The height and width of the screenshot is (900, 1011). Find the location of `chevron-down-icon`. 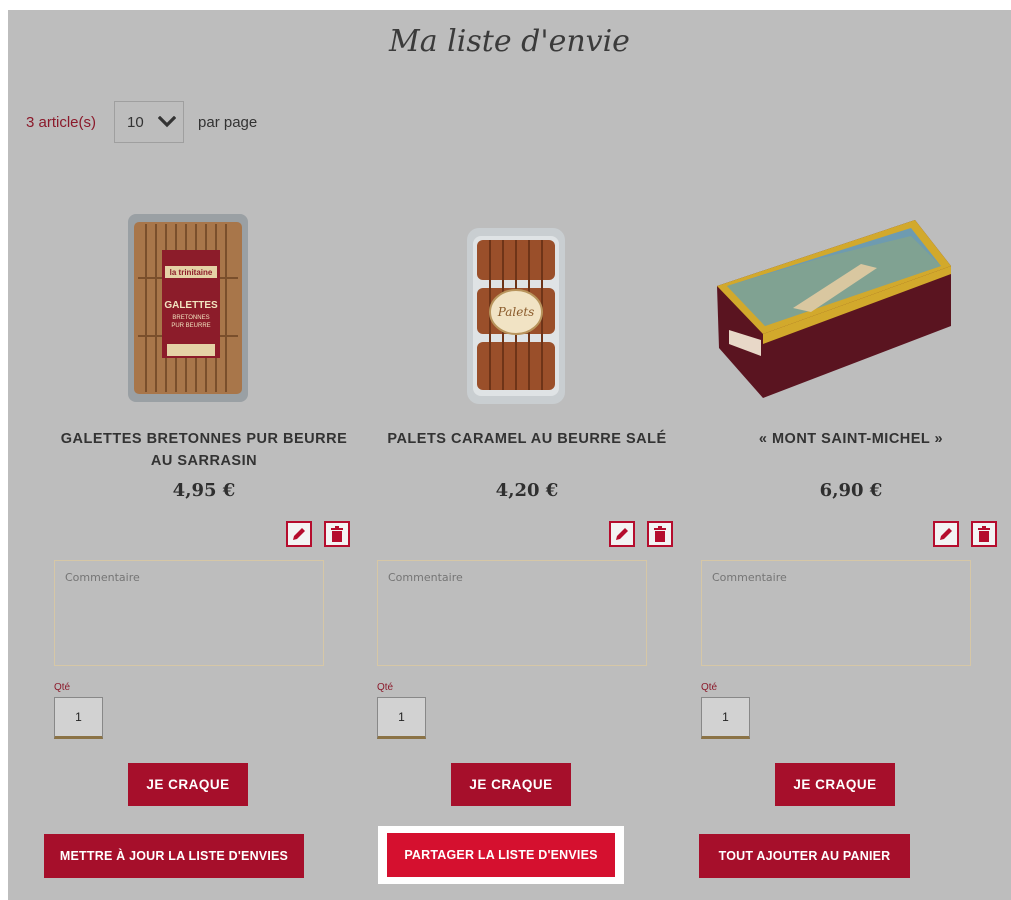

chevron-down-icon is located at coordinates (166, 122).